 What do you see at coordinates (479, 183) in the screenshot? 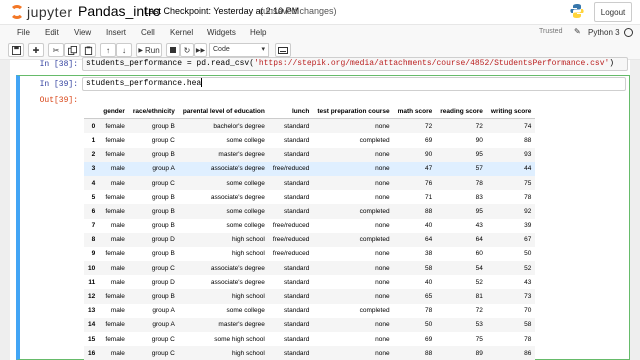
I see `table-cell: 78` at bounding box center [479, 183].